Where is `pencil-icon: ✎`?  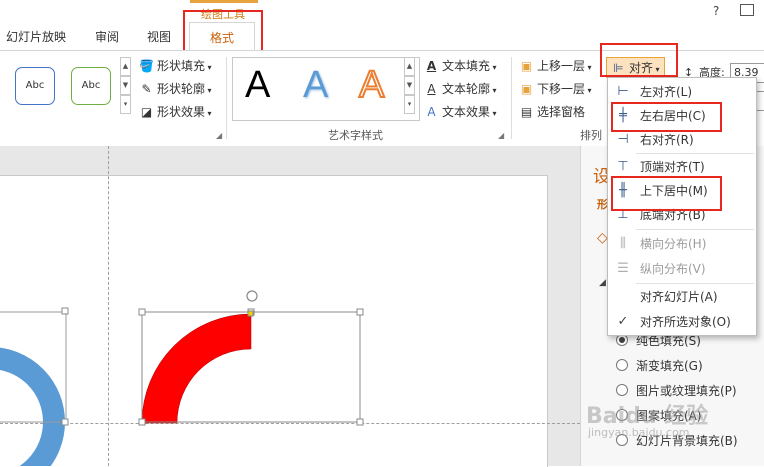
pencil-icon: ✎ is located at coordinates (146, 89).